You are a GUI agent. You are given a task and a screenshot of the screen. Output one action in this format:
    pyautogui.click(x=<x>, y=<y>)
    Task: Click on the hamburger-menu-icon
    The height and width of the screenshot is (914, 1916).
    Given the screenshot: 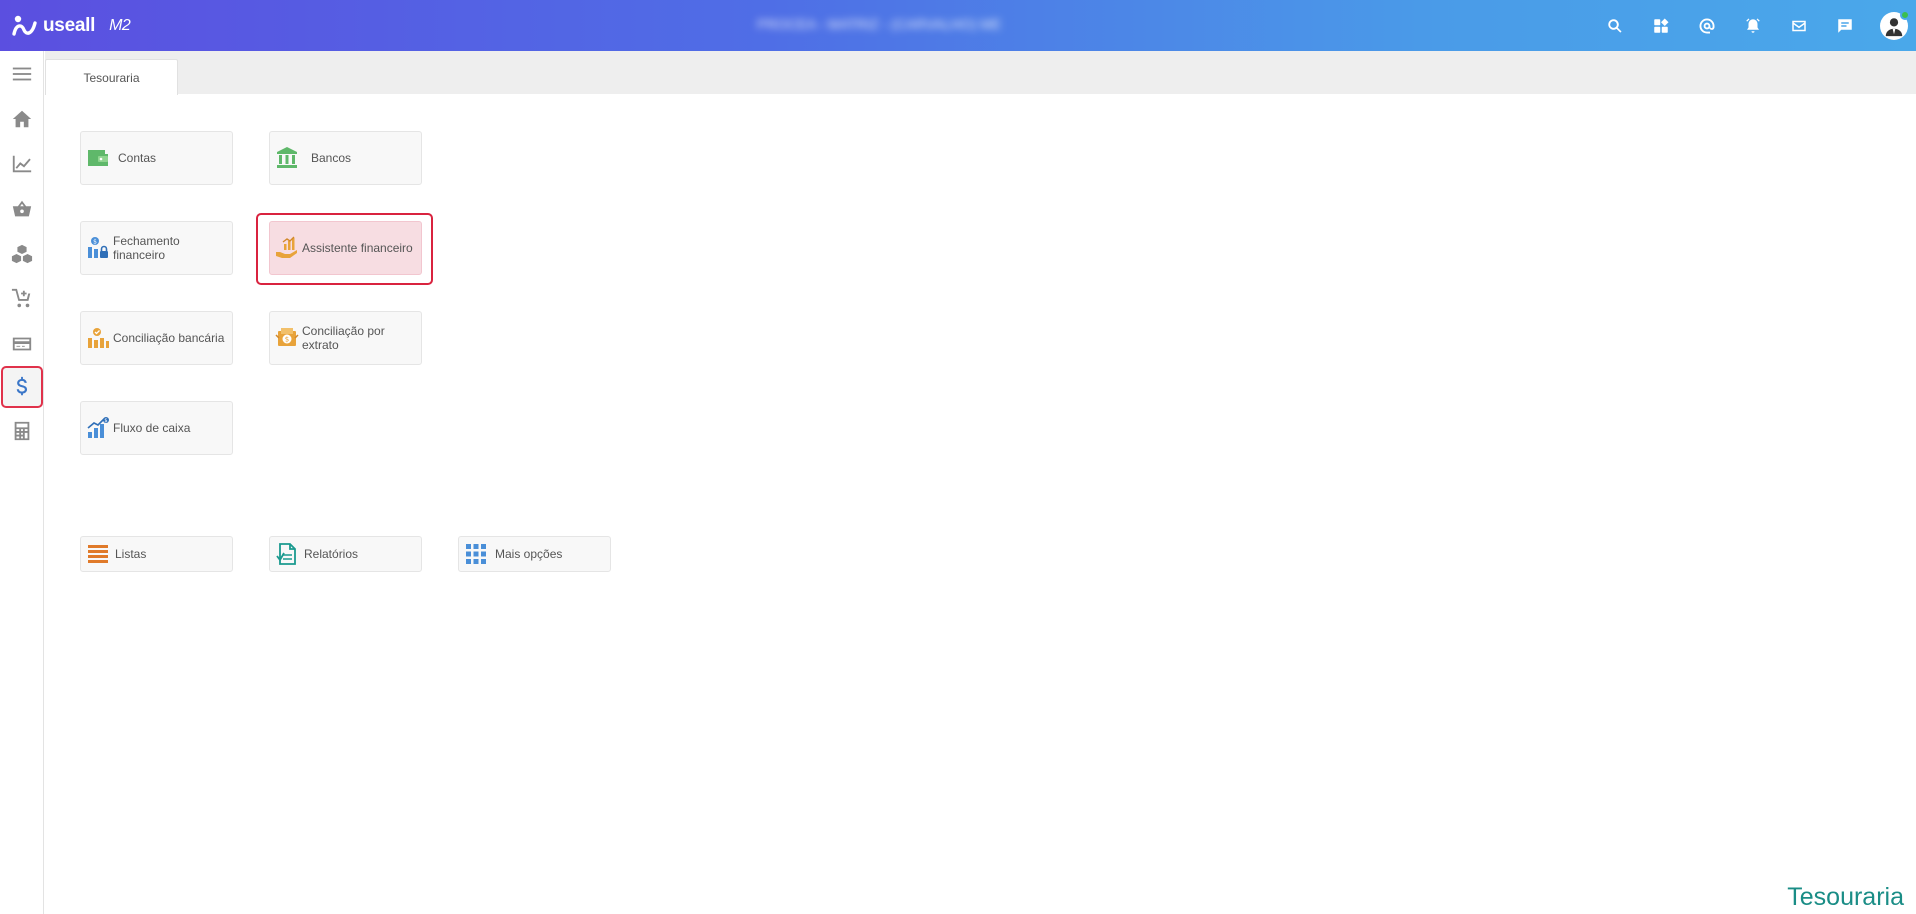 What is the action you would take?
    pyautogui.click(x=22, y=73)
    